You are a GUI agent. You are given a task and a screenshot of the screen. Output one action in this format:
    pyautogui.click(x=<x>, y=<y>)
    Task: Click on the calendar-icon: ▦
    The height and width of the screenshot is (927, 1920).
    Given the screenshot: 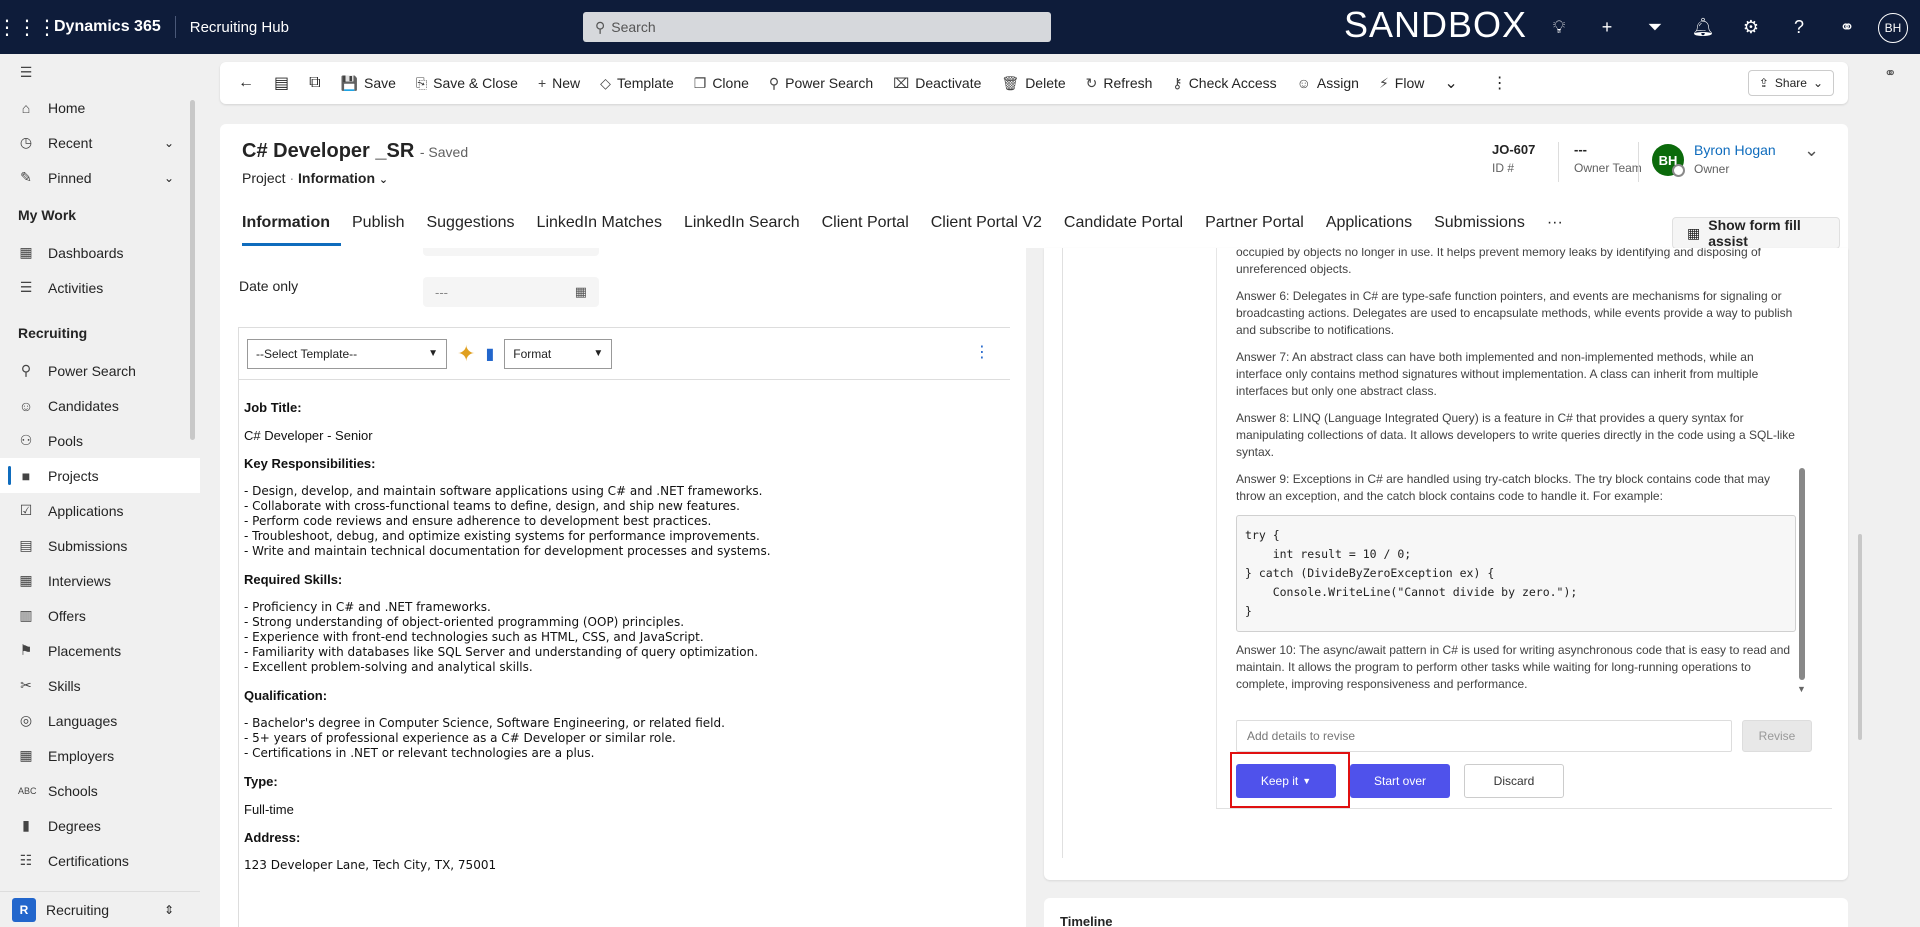 What is the action you would take?
    pyautogui.click(x=581, y=292)
    